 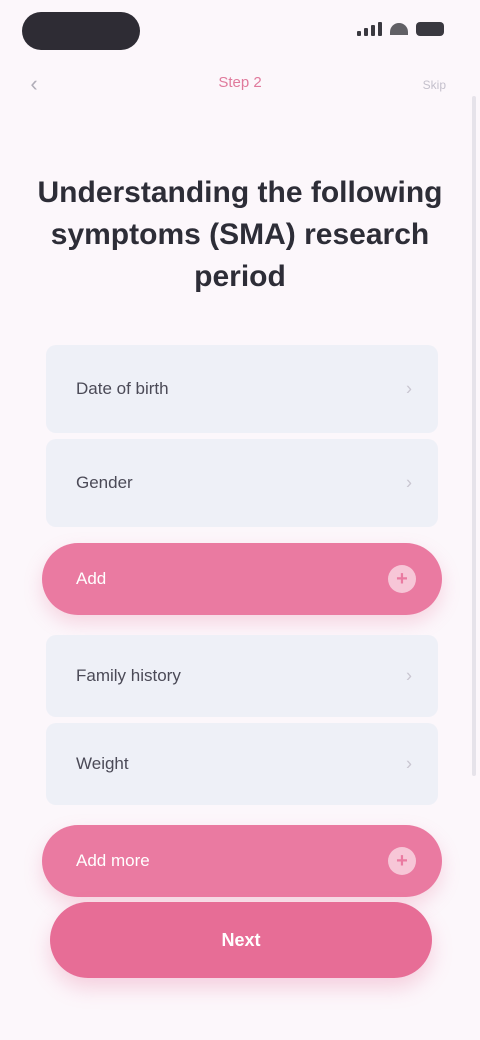 What do you see at coordinates (242, 389) in the screenshot?
I see `date-of-birth-field: Date of birth ›` at bounding box center [242, 389].